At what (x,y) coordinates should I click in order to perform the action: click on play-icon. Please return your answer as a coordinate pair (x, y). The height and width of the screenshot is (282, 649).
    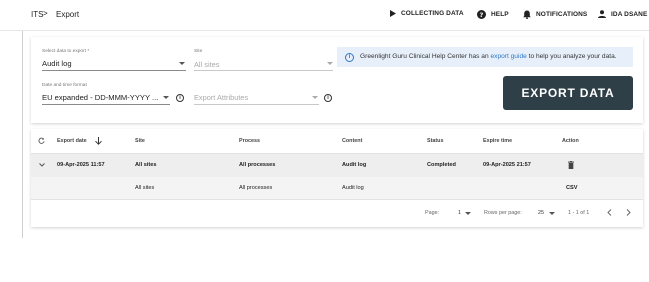
    Looking at the image, I should click on (393, 13).